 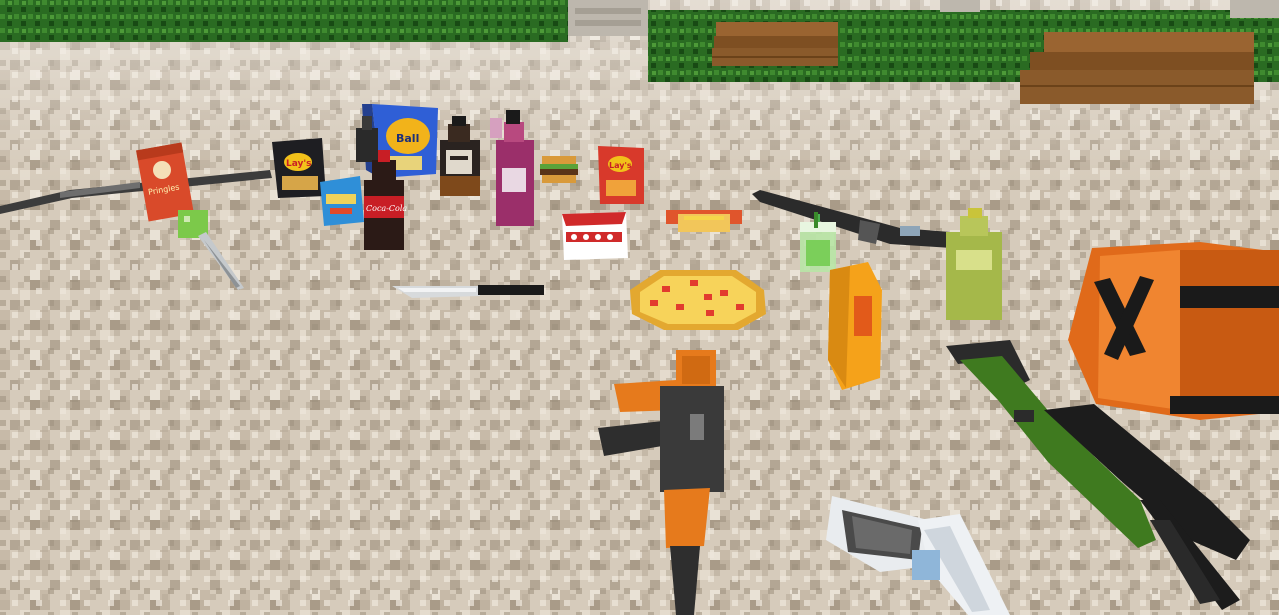 What do you see at coordinates (775, 44) in the screenshot?
I see `wooden-bench-left` at bounding box center [775, 44].